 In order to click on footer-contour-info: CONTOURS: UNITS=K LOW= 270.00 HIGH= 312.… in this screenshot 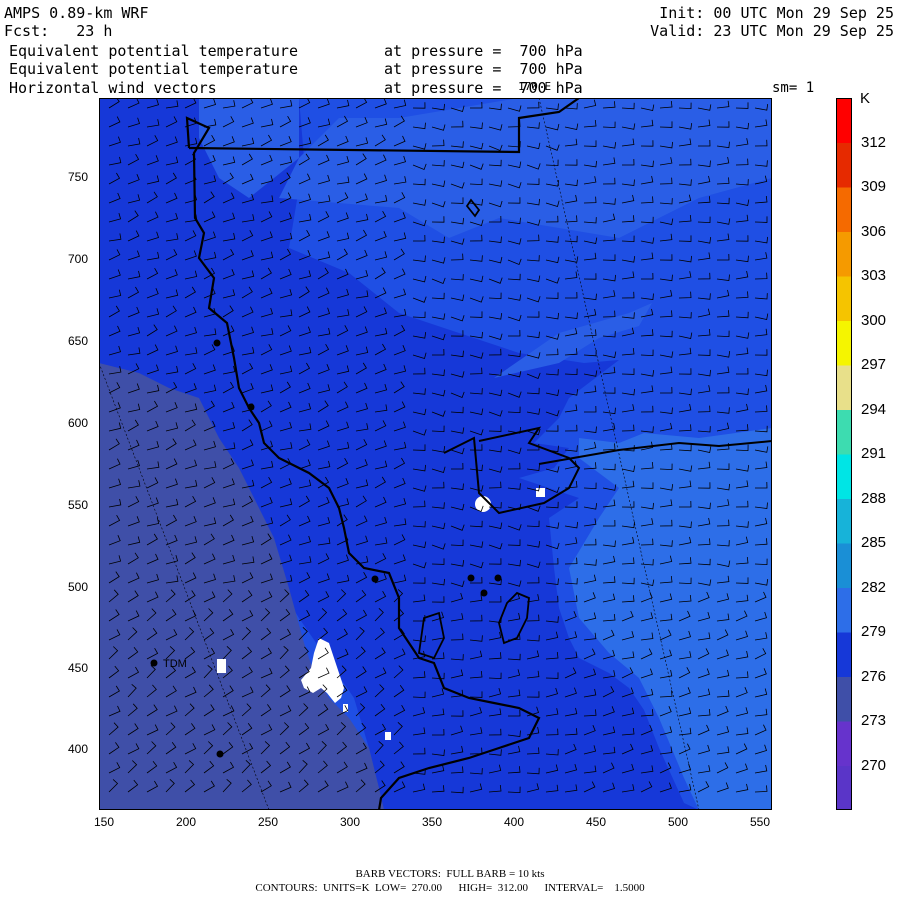, I will do `click(450, 888)`.